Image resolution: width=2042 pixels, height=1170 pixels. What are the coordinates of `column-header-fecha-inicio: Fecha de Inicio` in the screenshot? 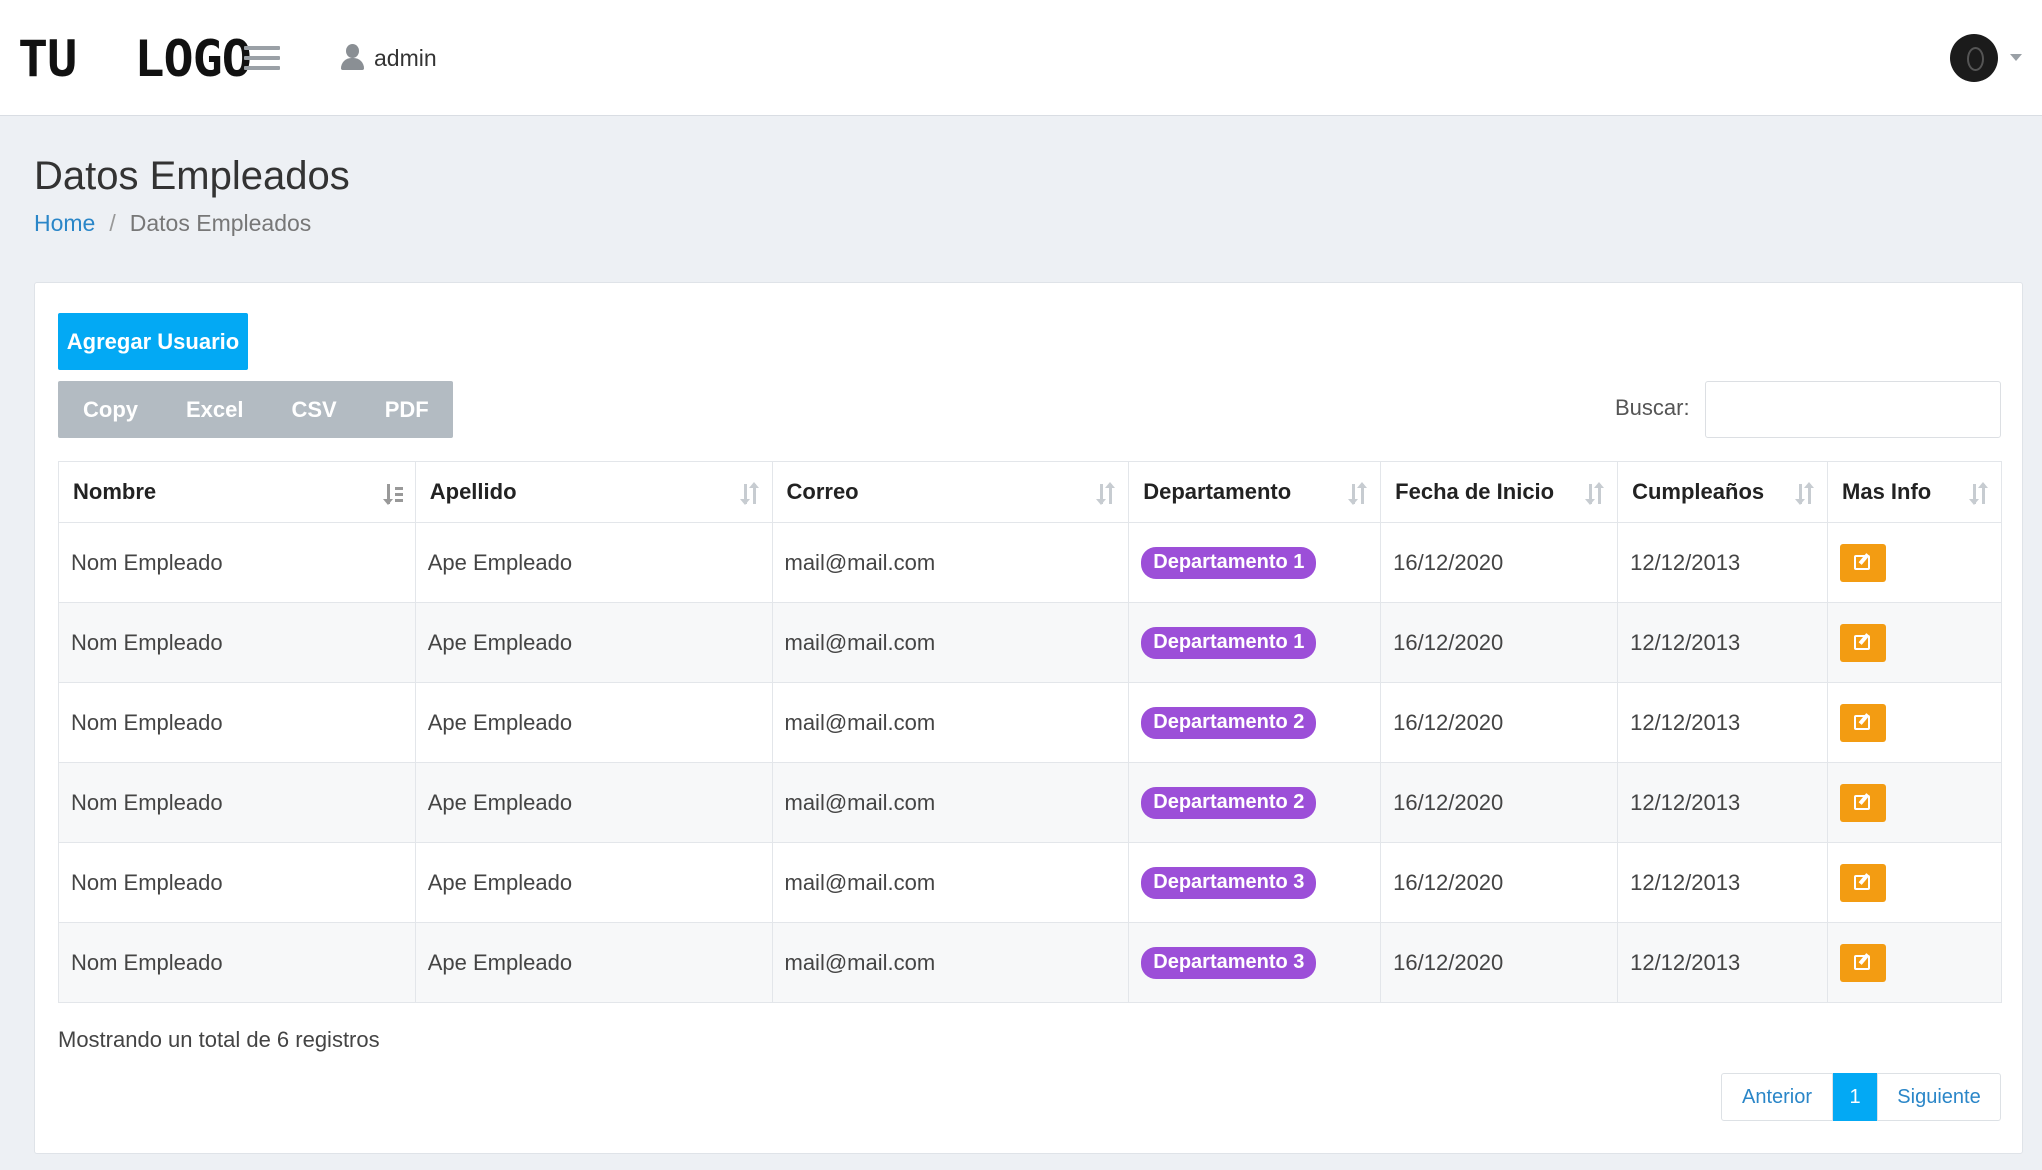 It's located at (1499, 492).